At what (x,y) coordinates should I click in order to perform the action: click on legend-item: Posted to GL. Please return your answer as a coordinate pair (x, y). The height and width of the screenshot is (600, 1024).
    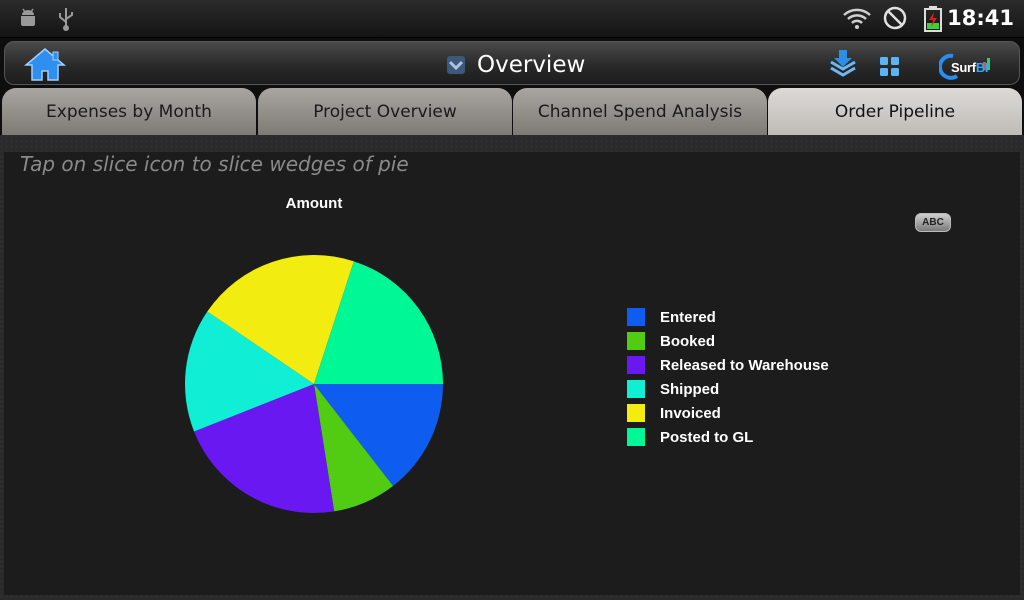
    Looking at the image, I should click on (728, 437).